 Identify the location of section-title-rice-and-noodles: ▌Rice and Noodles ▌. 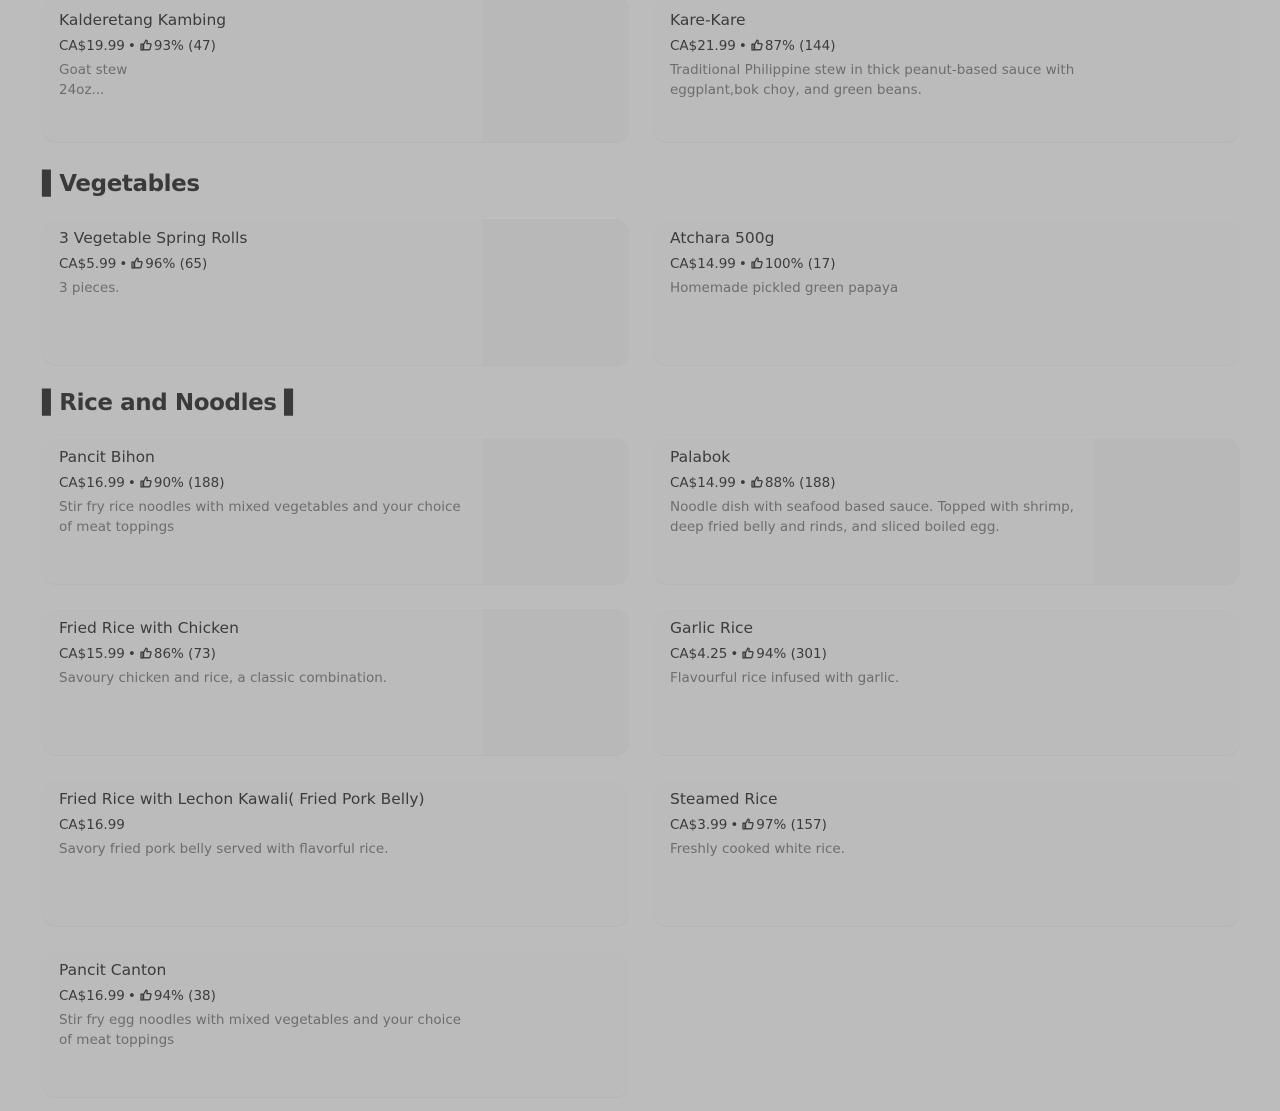
(172, 403).